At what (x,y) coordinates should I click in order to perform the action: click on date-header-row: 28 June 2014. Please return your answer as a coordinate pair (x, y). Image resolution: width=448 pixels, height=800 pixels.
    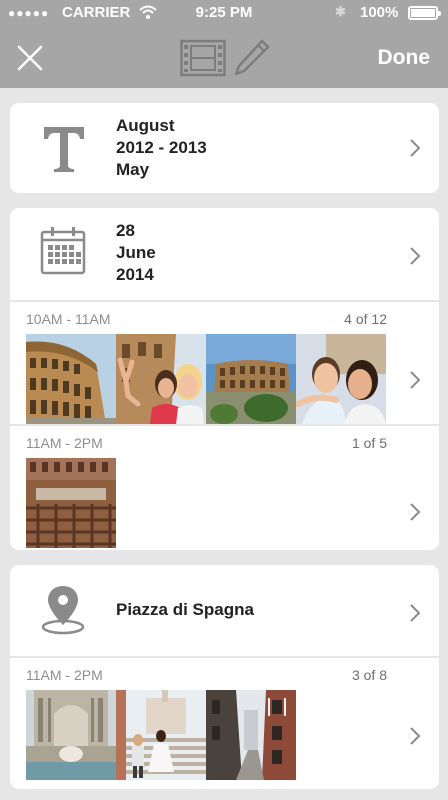
    Looking at the image, I should click on (224, 254).